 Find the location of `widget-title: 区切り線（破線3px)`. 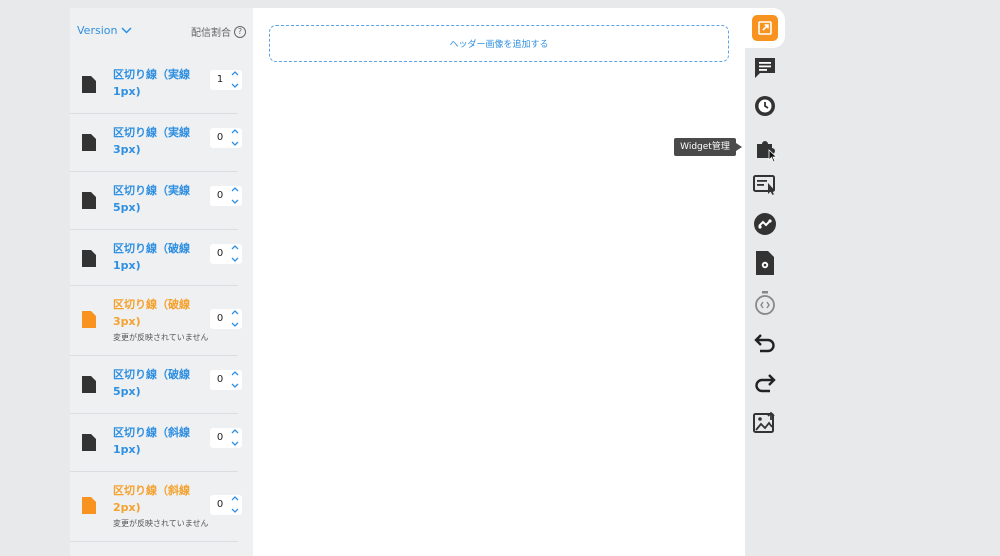

widget-title: 区切り線（破線3px) is located at coordinates (160, 313).